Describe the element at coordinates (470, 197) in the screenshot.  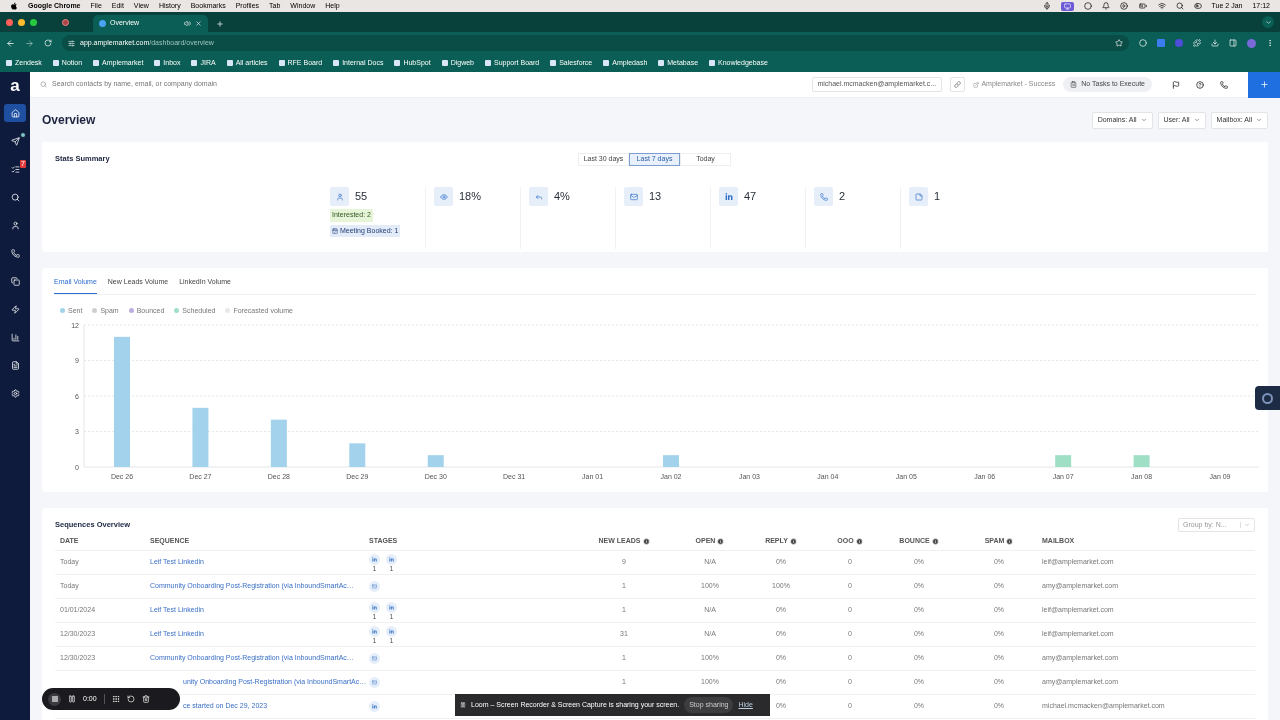
I see `stat-value: 18%` at that location.